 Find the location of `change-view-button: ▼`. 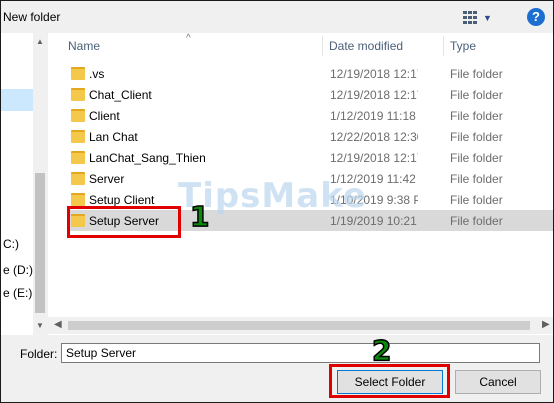

change-view-button: ▼ is located at coordinates (483, 18).